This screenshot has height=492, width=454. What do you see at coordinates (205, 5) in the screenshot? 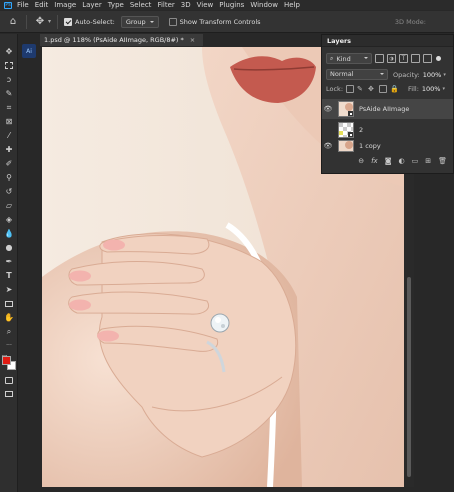
I see `menu-view: View` at bounding box center [205, 5].